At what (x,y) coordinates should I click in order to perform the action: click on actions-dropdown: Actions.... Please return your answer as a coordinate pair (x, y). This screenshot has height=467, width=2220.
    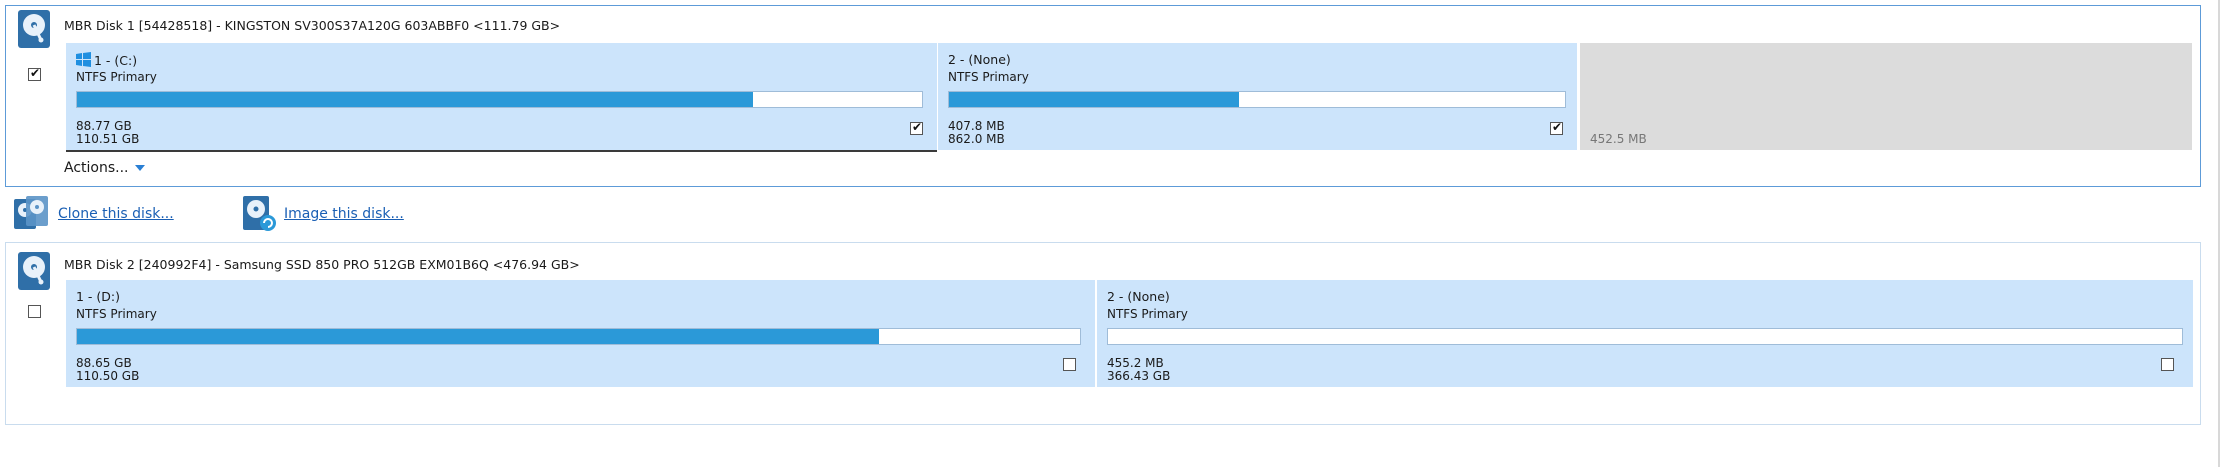
    Looking at the image, I should click on (104, 168).